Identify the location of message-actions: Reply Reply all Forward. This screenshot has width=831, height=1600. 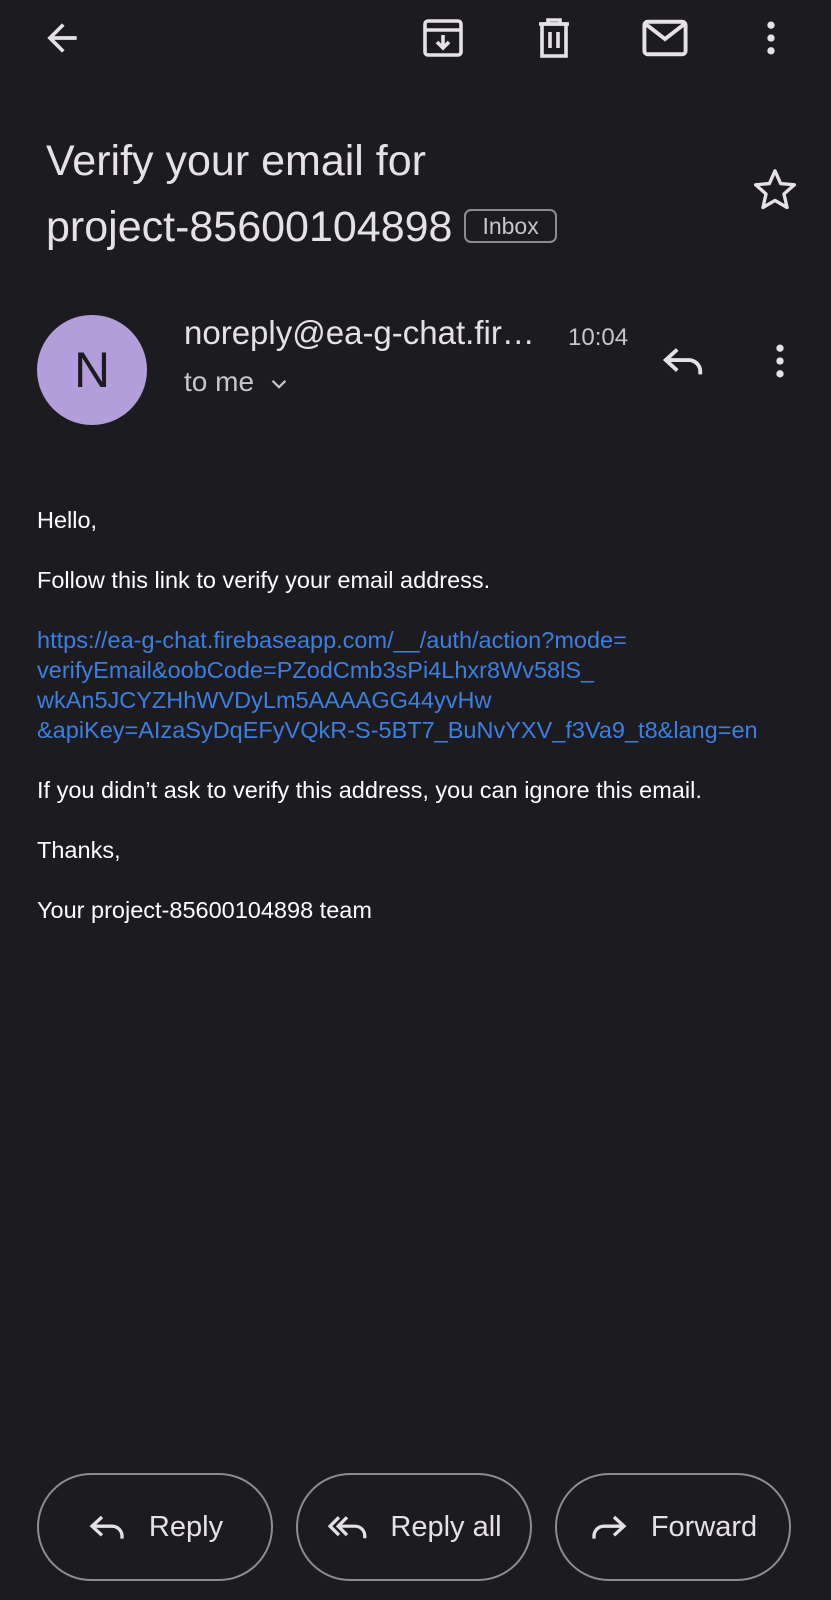
(415, 1529).